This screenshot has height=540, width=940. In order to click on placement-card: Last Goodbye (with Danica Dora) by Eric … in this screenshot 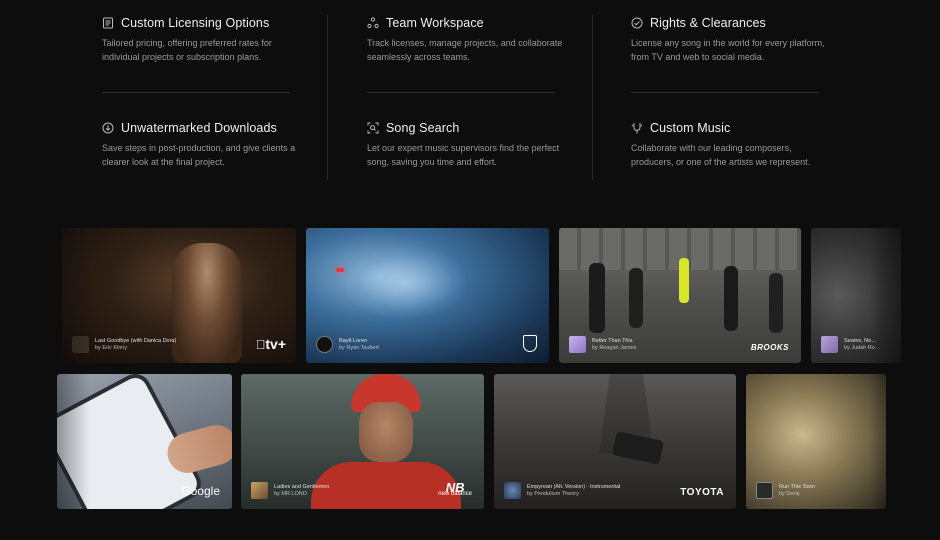, I will do `click(179, 295)`.